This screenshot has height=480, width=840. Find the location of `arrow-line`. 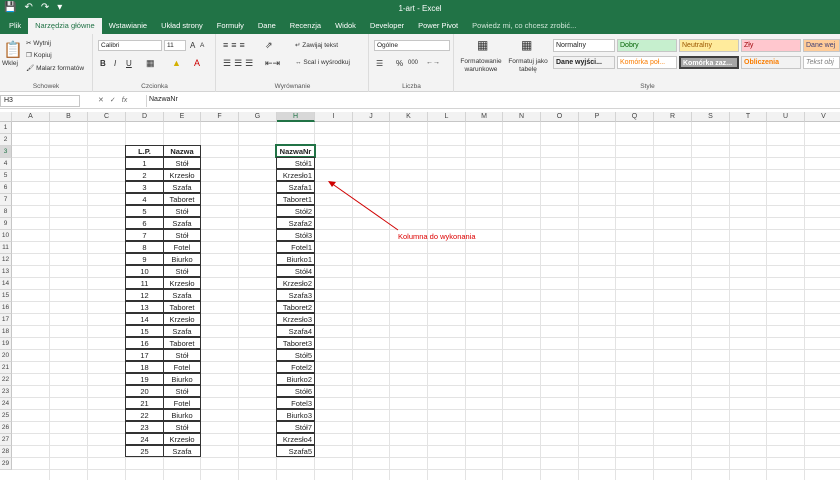

arrow-line is located at coordinates (364, 206).